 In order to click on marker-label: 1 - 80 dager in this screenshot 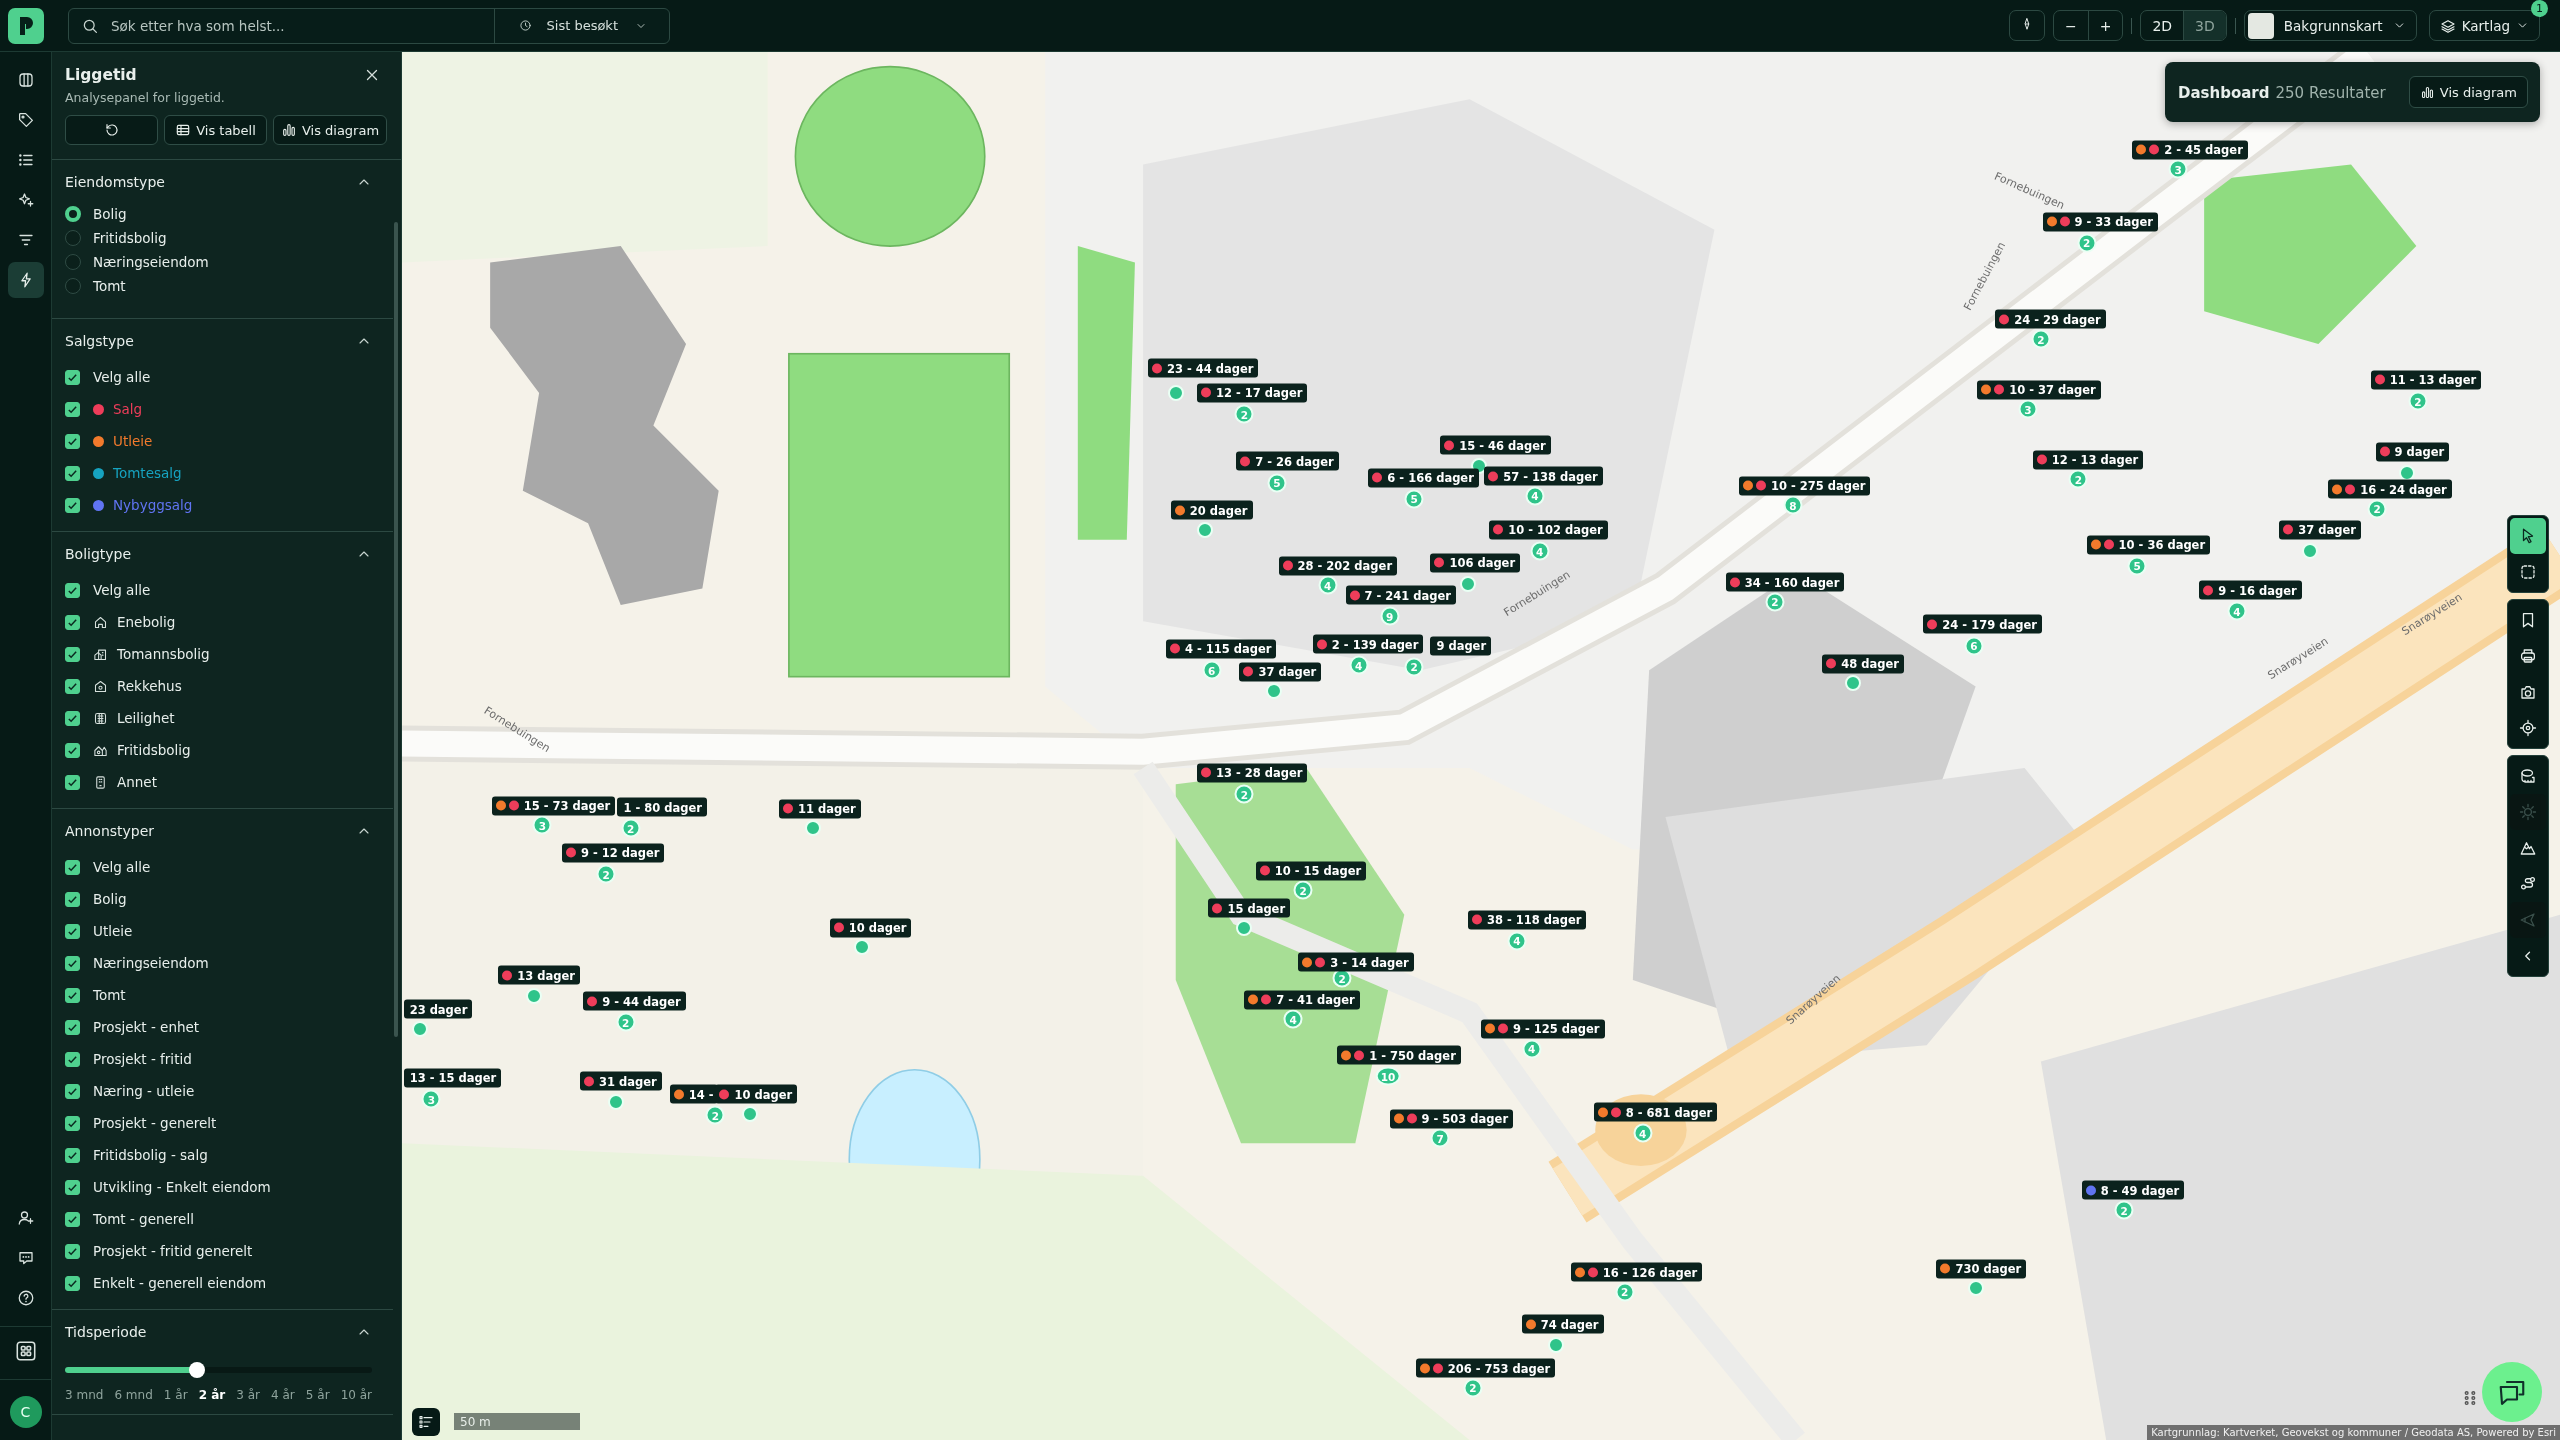, I will do `click(662, 807)`.